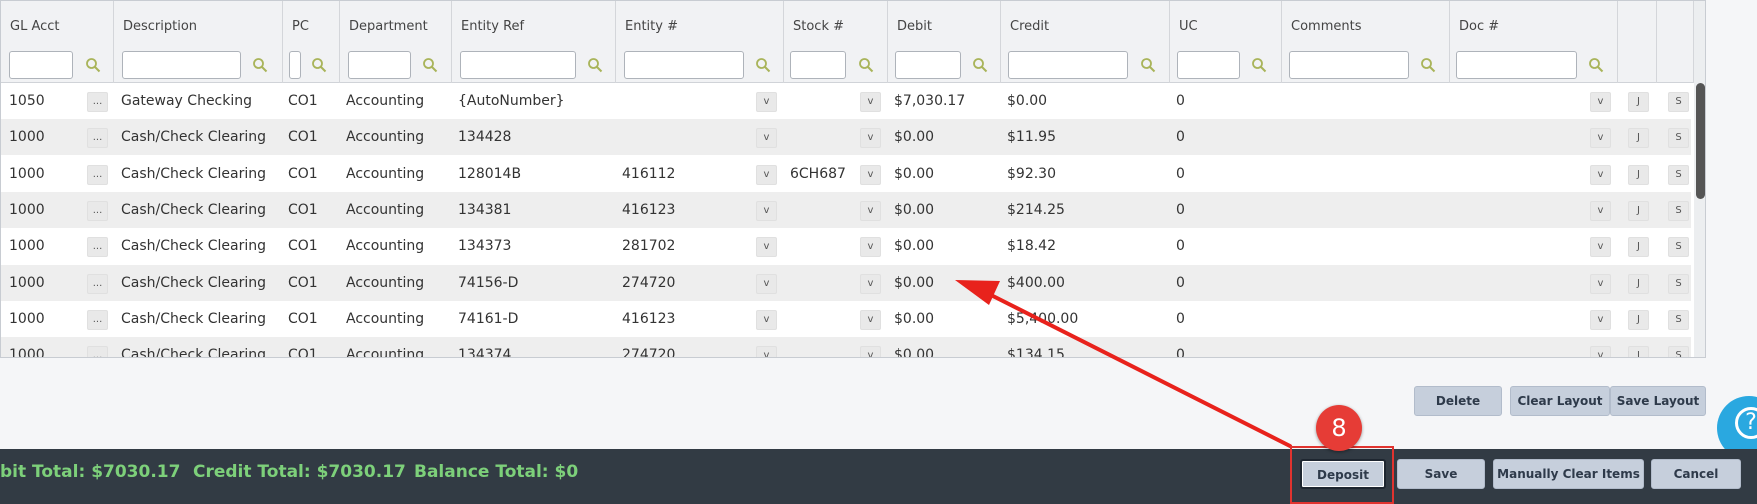 The height and width of the screenshot is (504, 1757). I want to click on column-header-description: Description, so click(198, 42).